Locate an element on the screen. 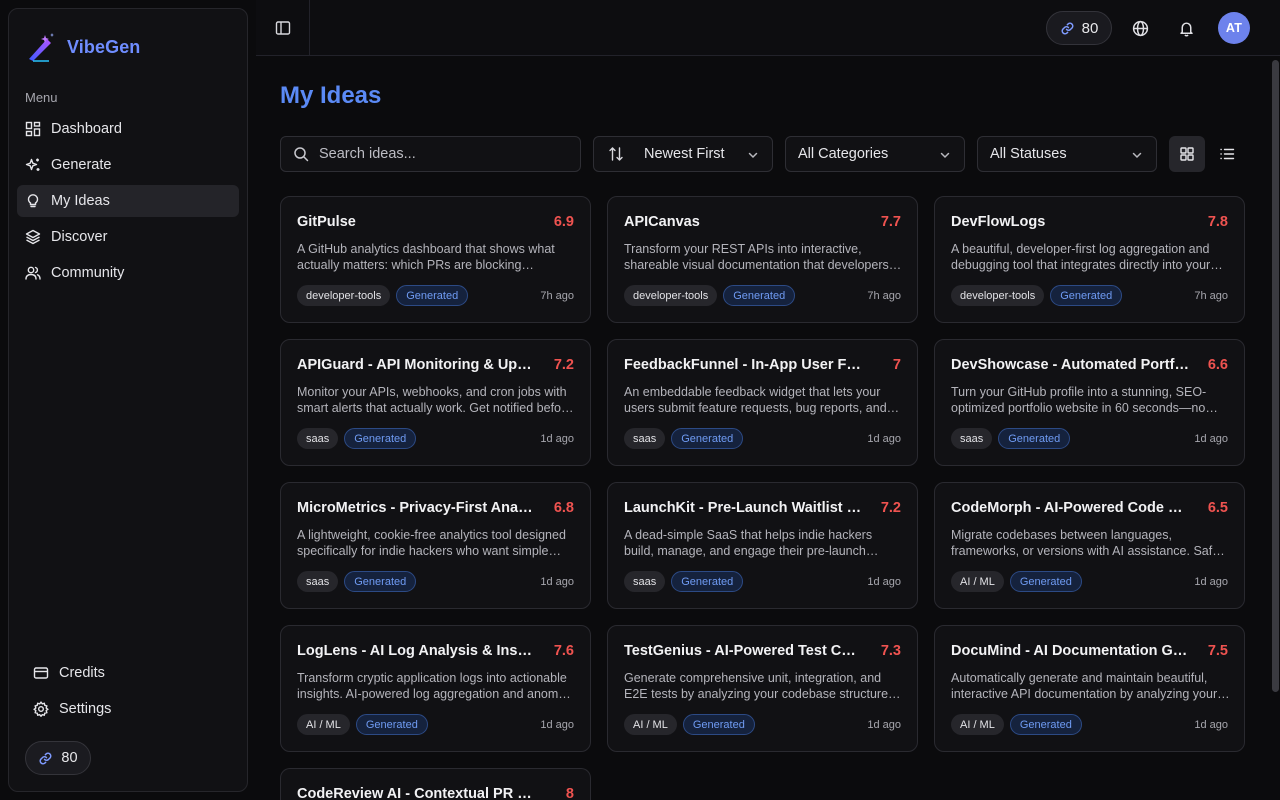 This screenshot has height=800, width=1280. sidebar-bottom-nav: Credits Settings is located at coordinates (128, 693).